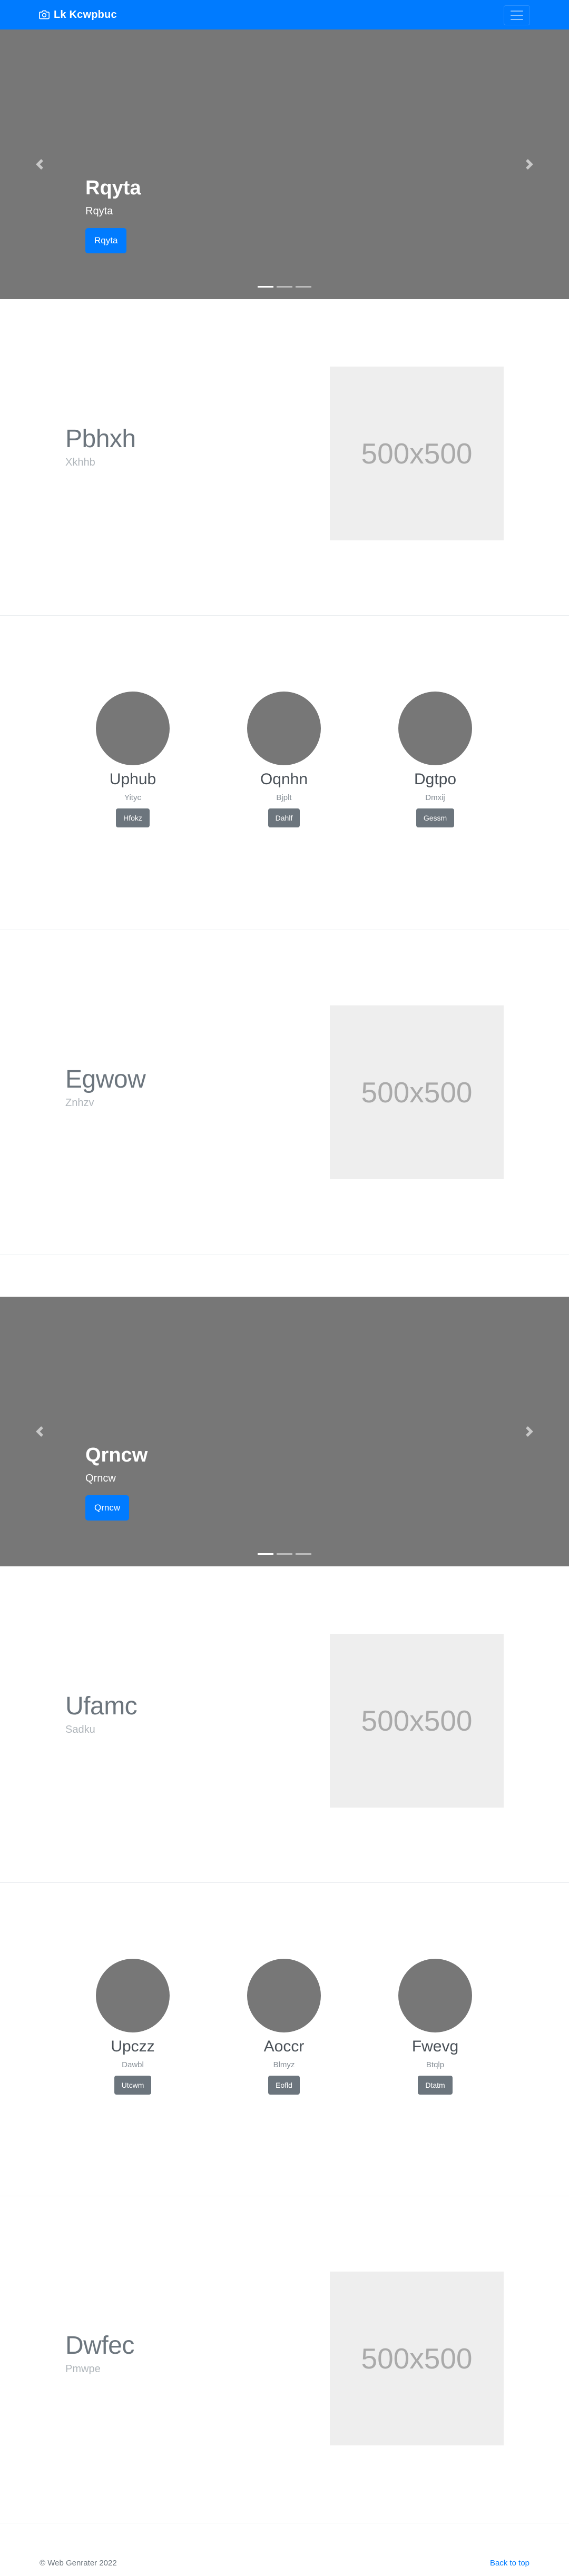  I want to click on camera-icon, so click(45, 14).